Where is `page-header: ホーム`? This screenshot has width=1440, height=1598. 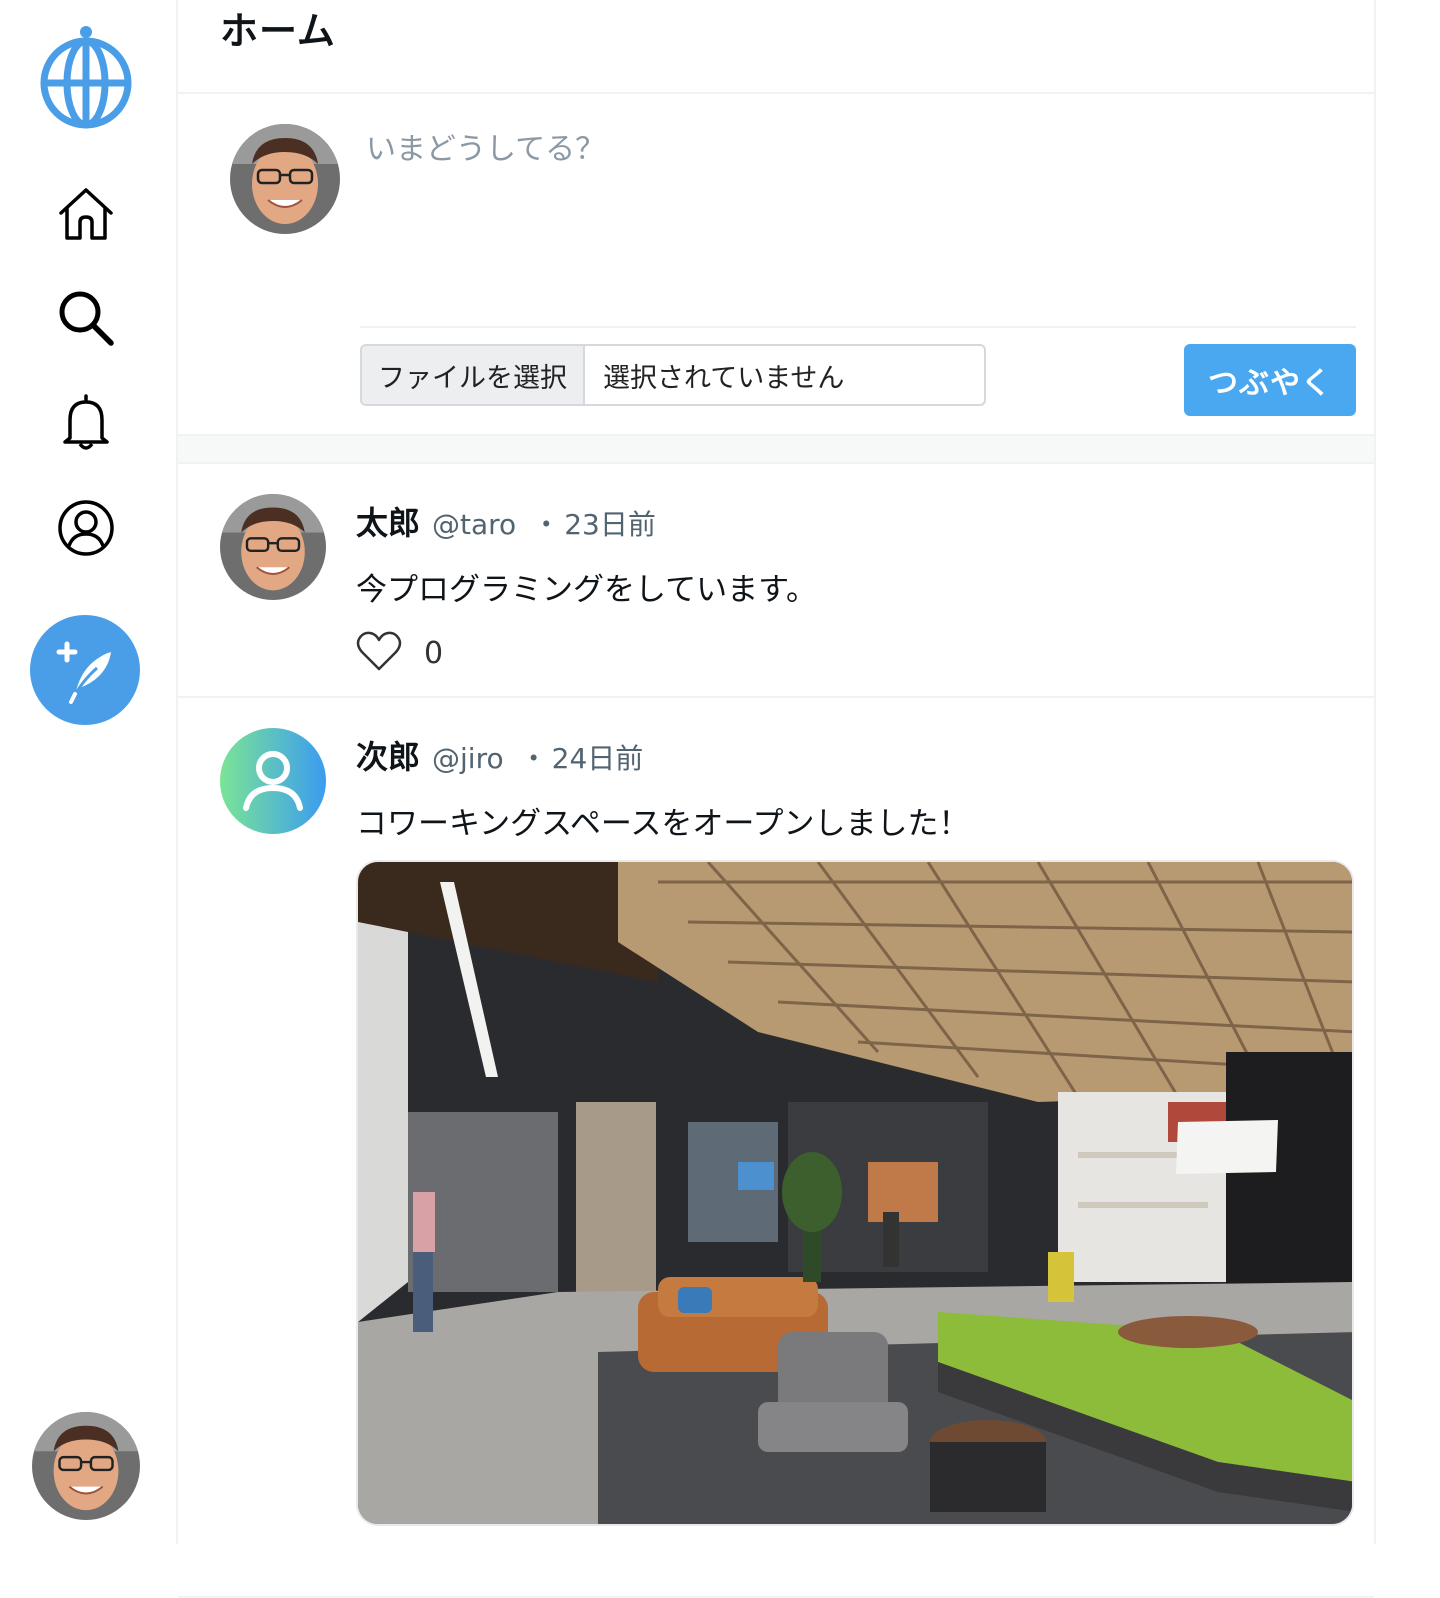
page-header: ホーム is located at coordinates (776, 47).